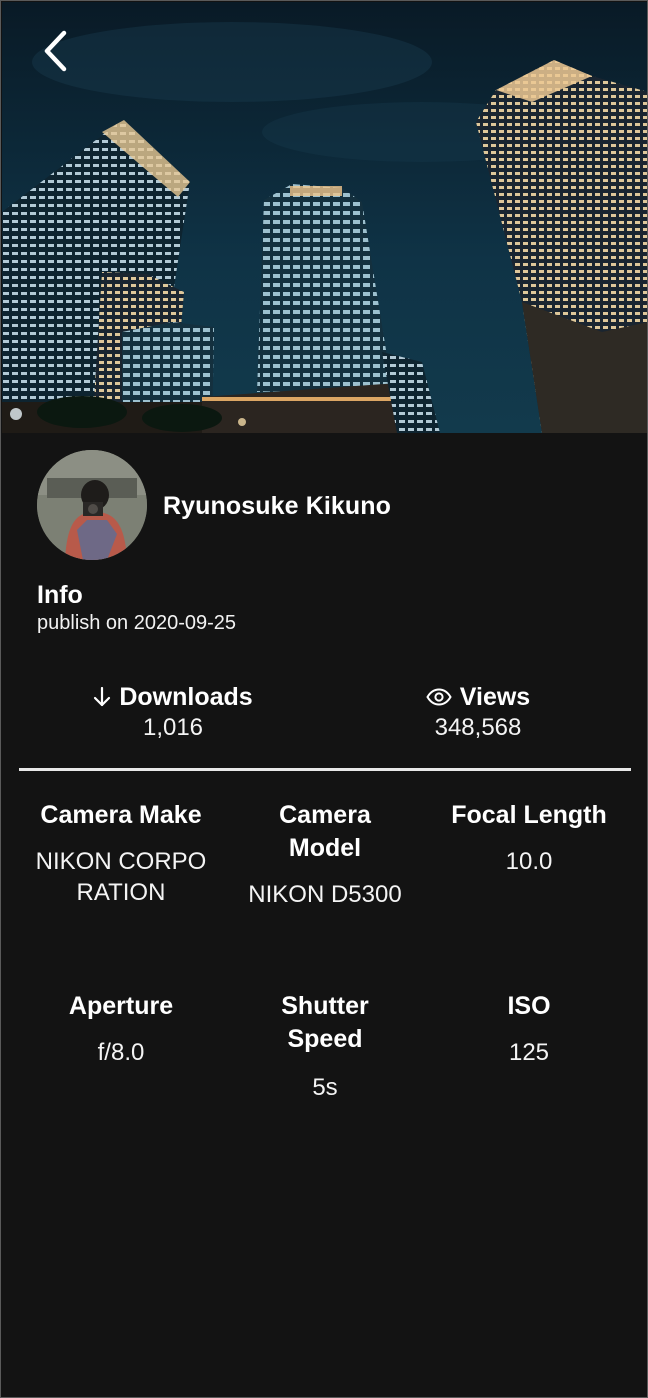 The image size is (648, 1398). What do you see at coordinates (529, 861) in the screenshot?
I see `focal-length-value: 10.0` at bounding box center [529, 861].